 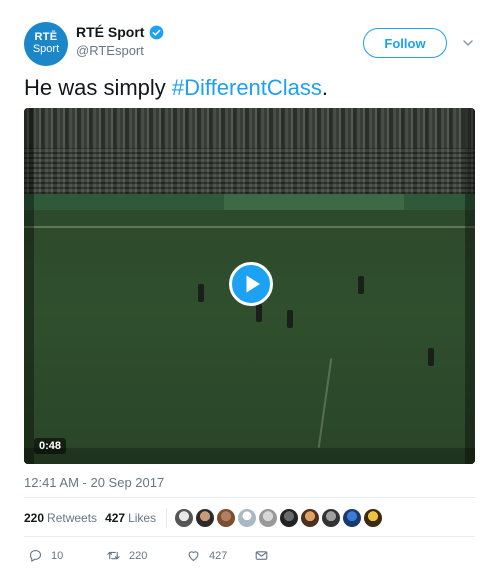 What do you see at coordinates (113, 555) in the screenshot?
I see `retweet-icon` at bounding box center [113, 555].